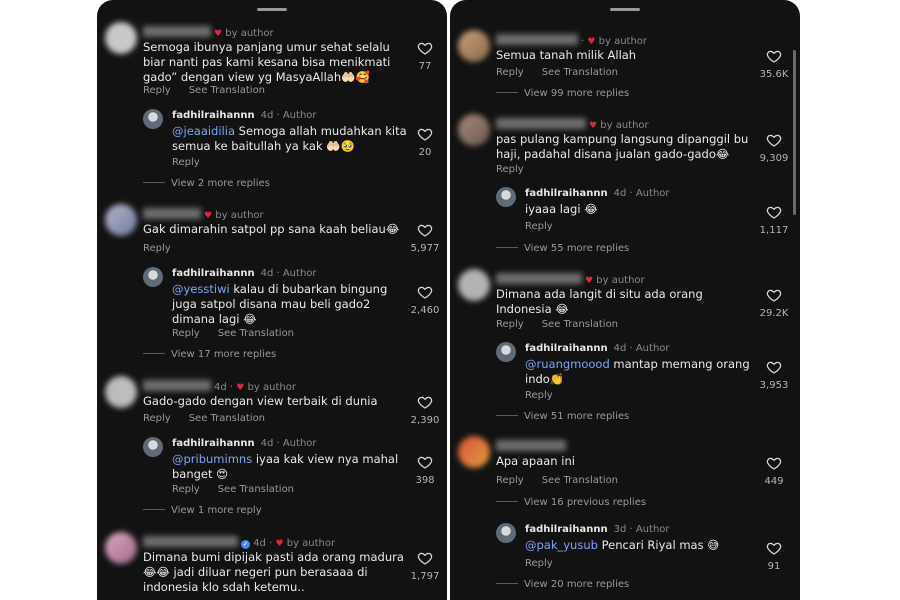 This screenshot has width=900, height=600. What do you see at coordinates (267, 273) in the screenshot?
I see `reply-time: 4d` at bounding box center [267, 273].